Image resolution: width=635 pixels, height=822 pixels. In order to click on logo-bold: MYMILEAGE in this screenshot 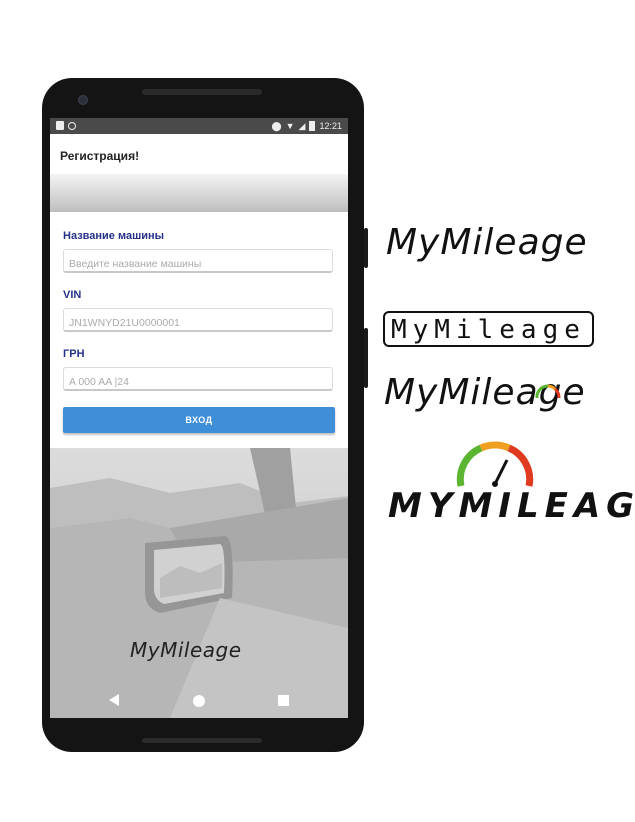, I will do `click(511, 506)`.